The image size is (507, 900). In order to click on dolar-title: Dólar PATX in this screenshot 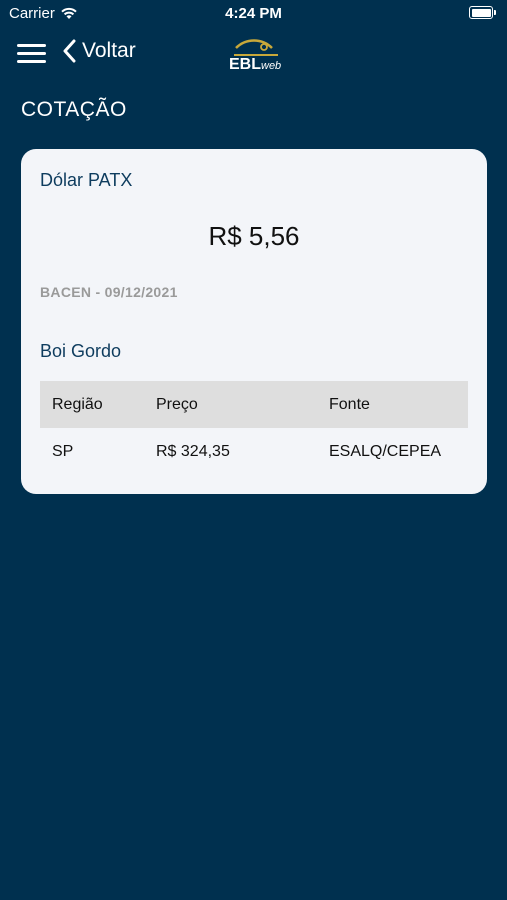, I will do `click(86, 180)`.